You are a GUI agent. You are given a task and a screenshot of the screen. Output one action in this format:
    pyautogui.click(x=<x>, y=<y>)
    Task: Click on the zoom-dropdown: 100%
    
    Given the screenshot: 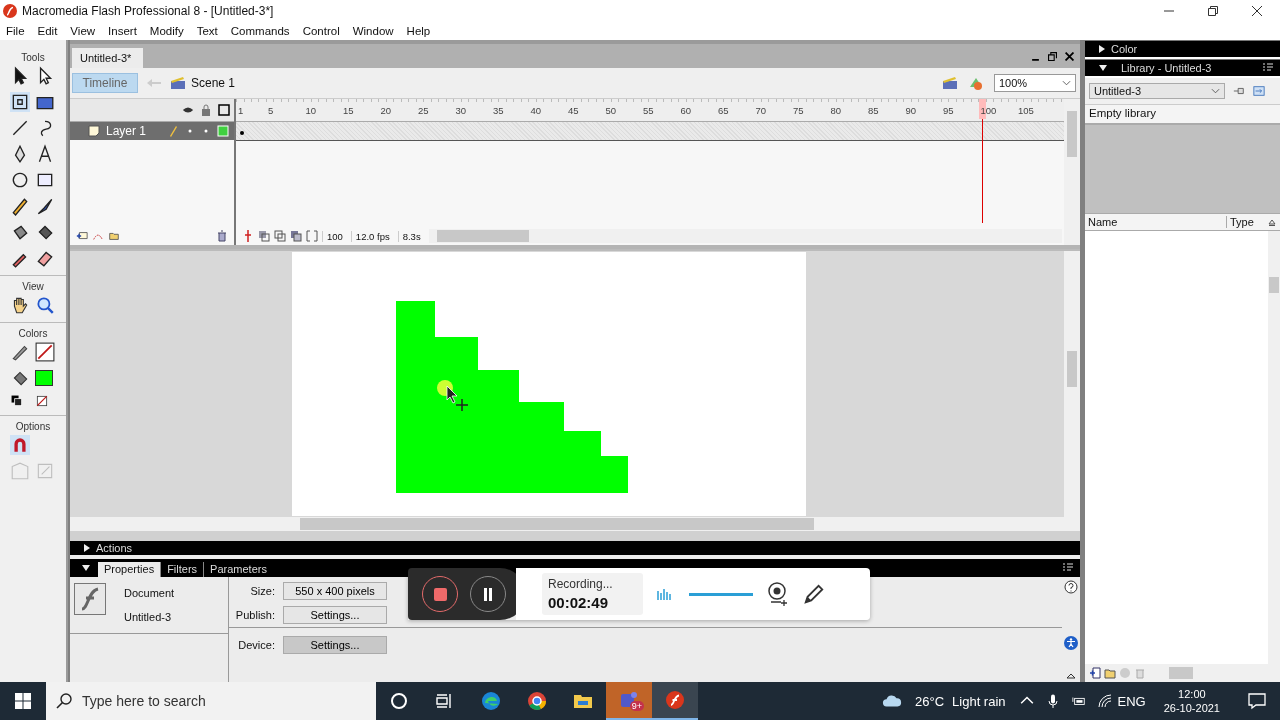 What is the action you would take?
    pyautogui.click(x=1035, y=83)
    